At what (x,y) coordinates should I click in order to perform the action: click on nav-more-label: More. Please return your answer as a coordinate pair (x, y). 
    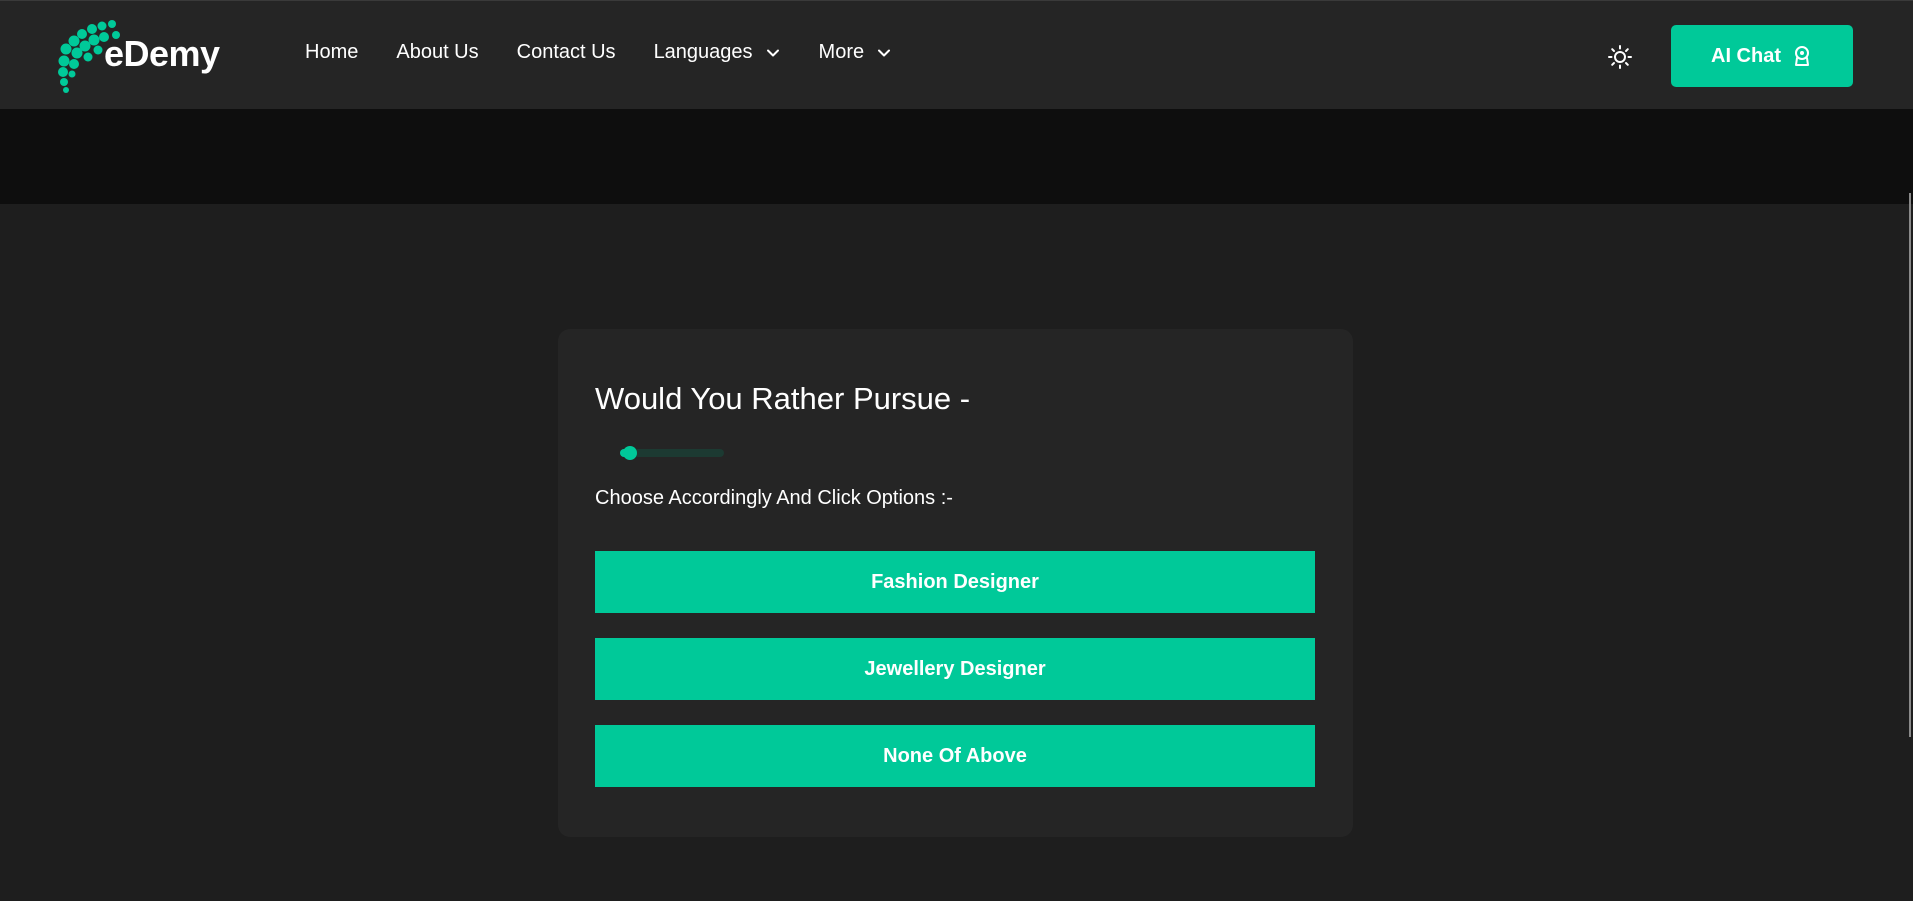
    Looking at the image, I should click on (841, 52).